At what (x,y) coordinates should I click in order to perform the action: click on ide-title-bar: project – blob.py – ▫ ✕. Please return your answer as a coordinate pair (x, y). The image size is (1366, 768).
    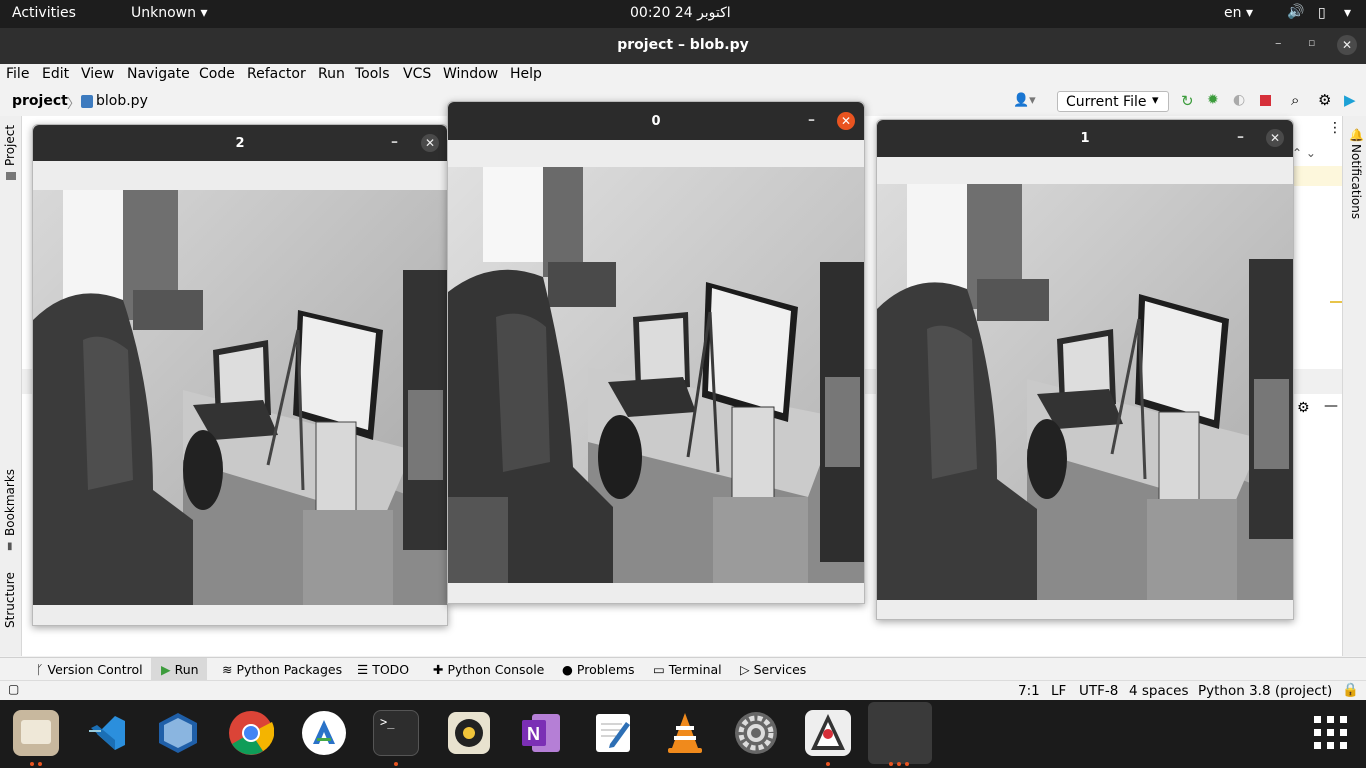
    Looking at the image, I should click on (683, 46).